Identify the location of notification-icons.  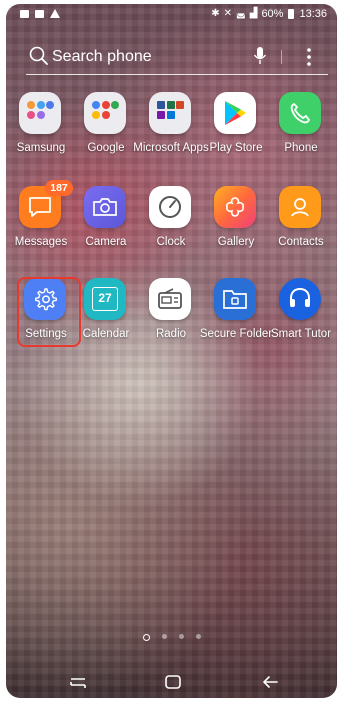
(40, 13).